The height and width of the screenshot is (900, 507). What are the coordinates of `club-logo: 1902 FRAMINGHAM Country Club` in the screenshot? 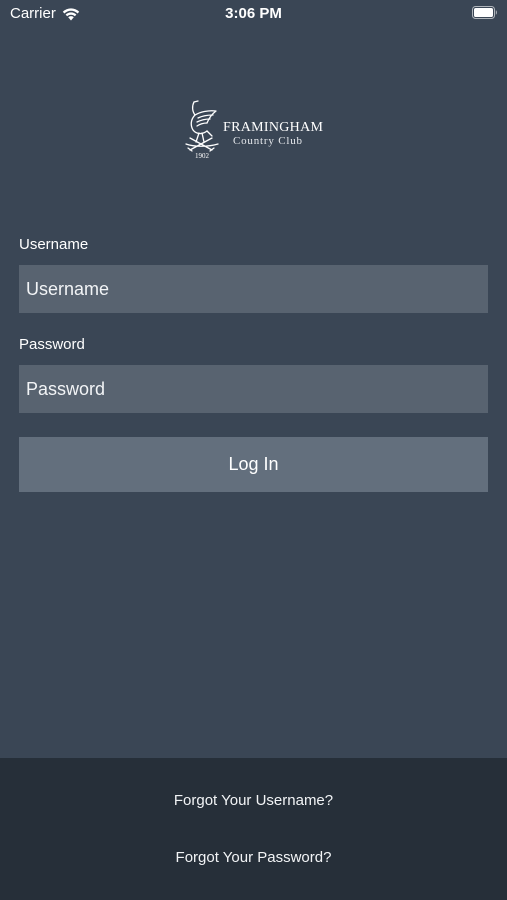 It's located at (254, 129).